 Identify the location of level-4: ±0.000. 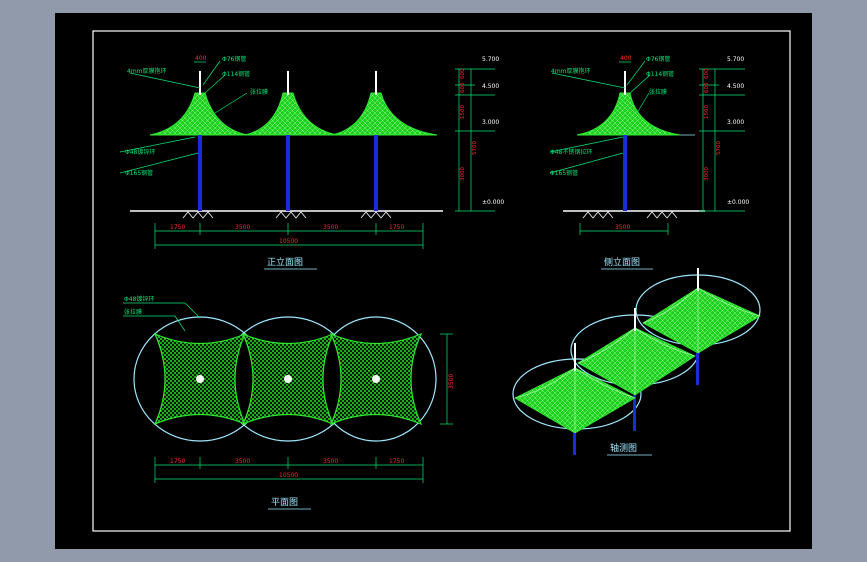
(493, 202).